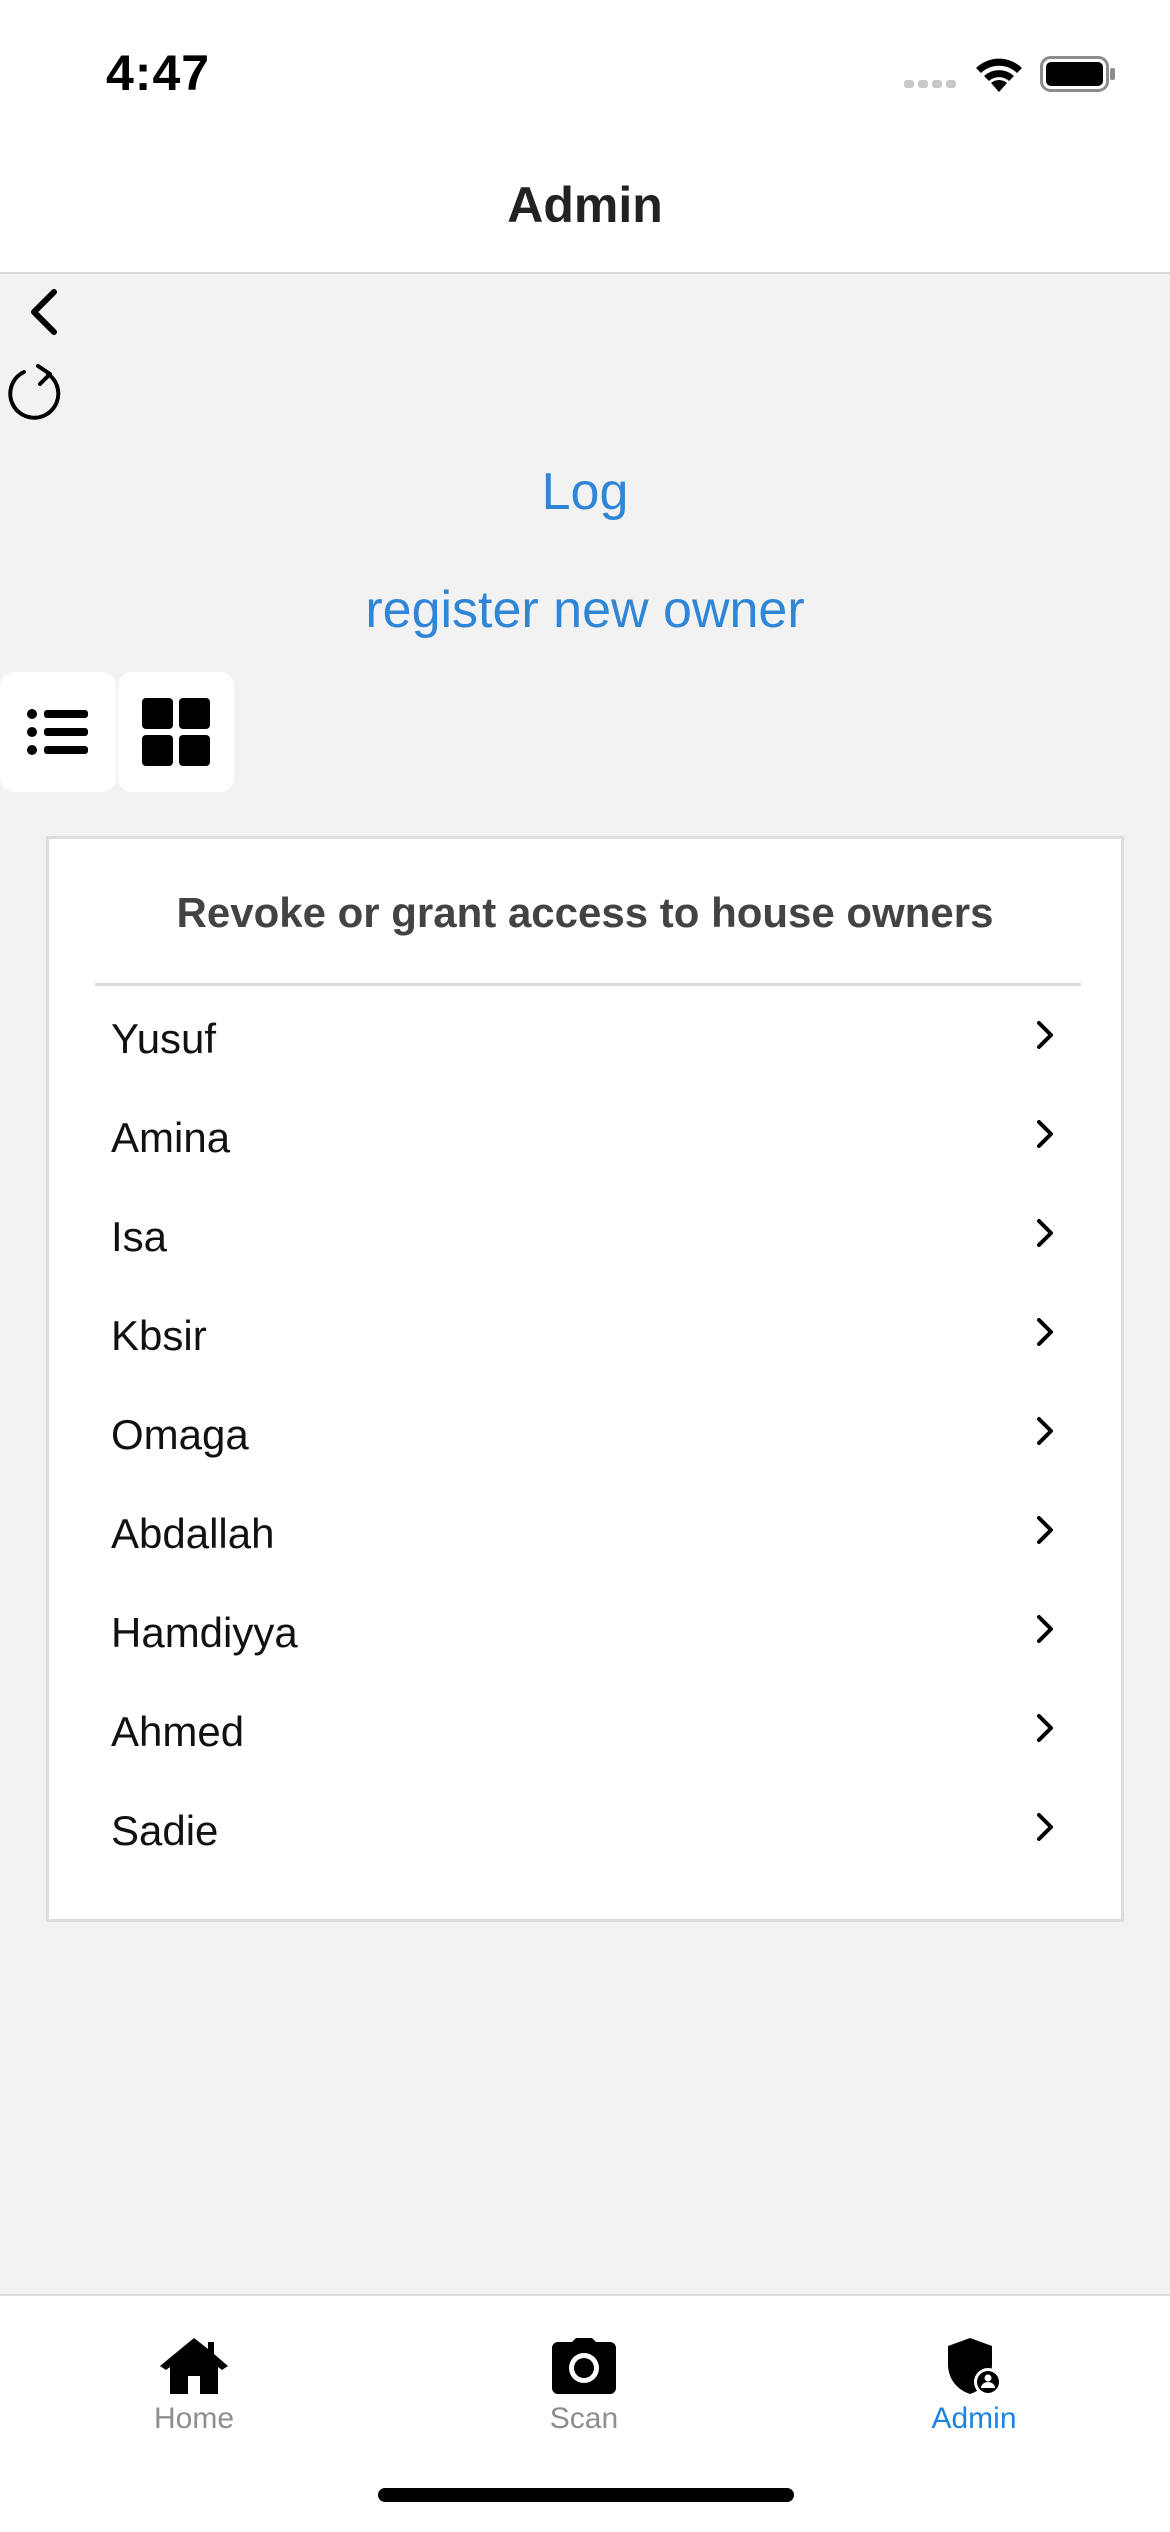 This screenshot has height=2532, width=1170. Describe the element at coordinates (139, 1236) in the screenshot. I see `owner-name: Isa` at that location.